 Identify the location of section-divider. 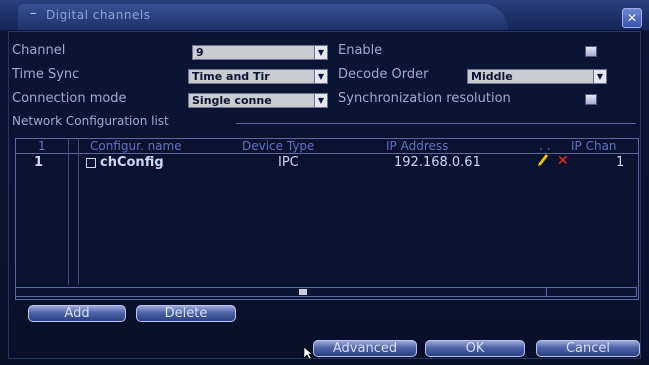
(436, 123).